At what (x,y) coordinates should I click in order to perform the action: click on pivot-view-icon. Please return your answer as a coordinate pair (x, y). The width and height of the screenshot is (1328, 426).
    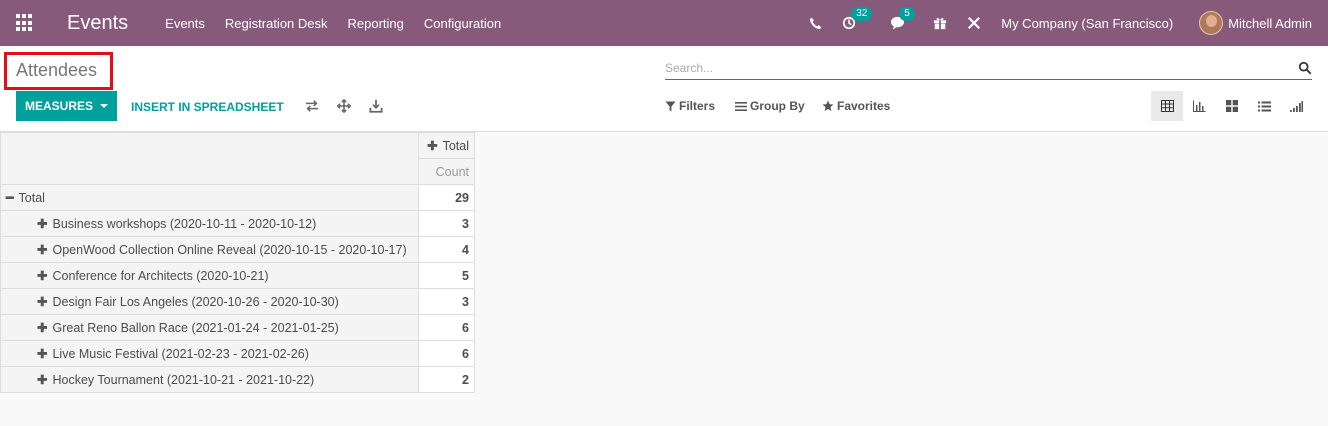
    Looking at the image, I should click on (1167, 106).